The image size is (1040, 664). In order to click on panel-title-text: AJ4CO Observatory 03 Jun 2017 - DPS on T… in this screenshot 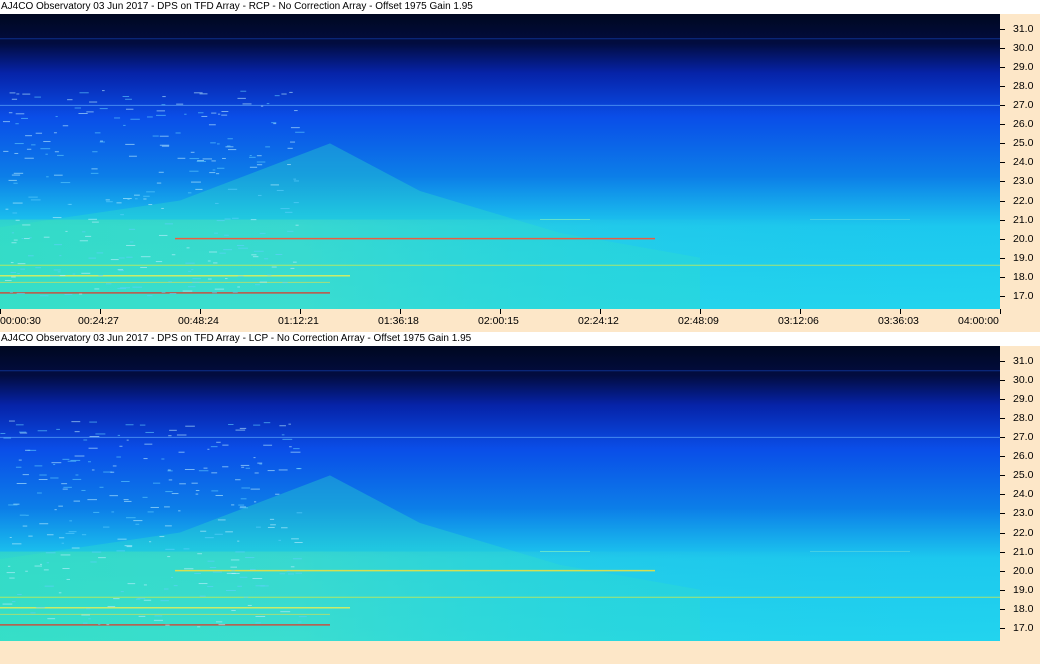, I will do `click(237, 6)`.